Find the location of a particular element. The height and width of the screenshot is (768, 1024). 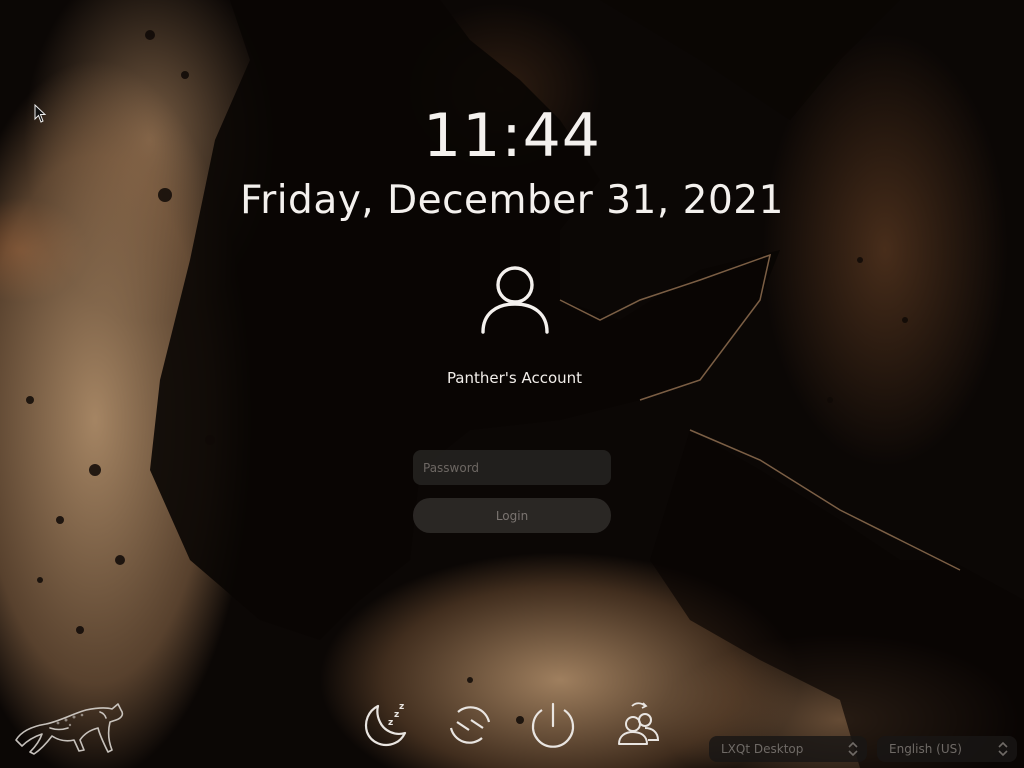

suspend-button: z z z is located at coordinates (385, 725).